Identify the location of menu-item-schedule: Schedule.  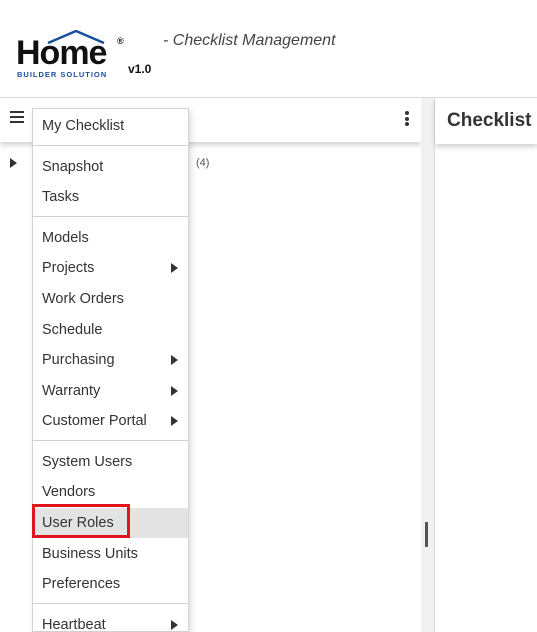
(110, 330).